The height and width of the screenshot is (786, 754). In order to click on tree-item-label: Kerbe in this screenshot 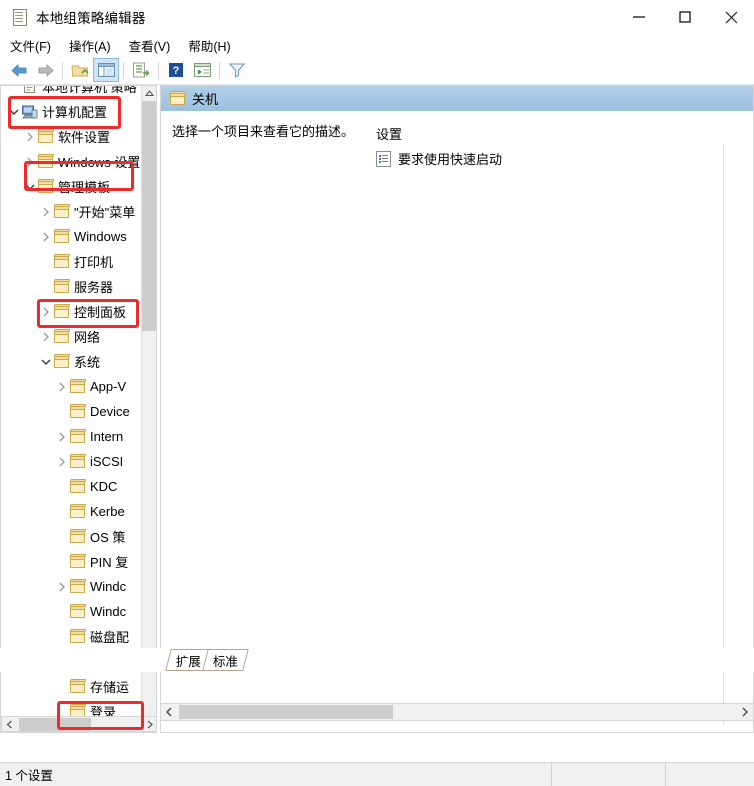, I will do `click(107, 511)`.